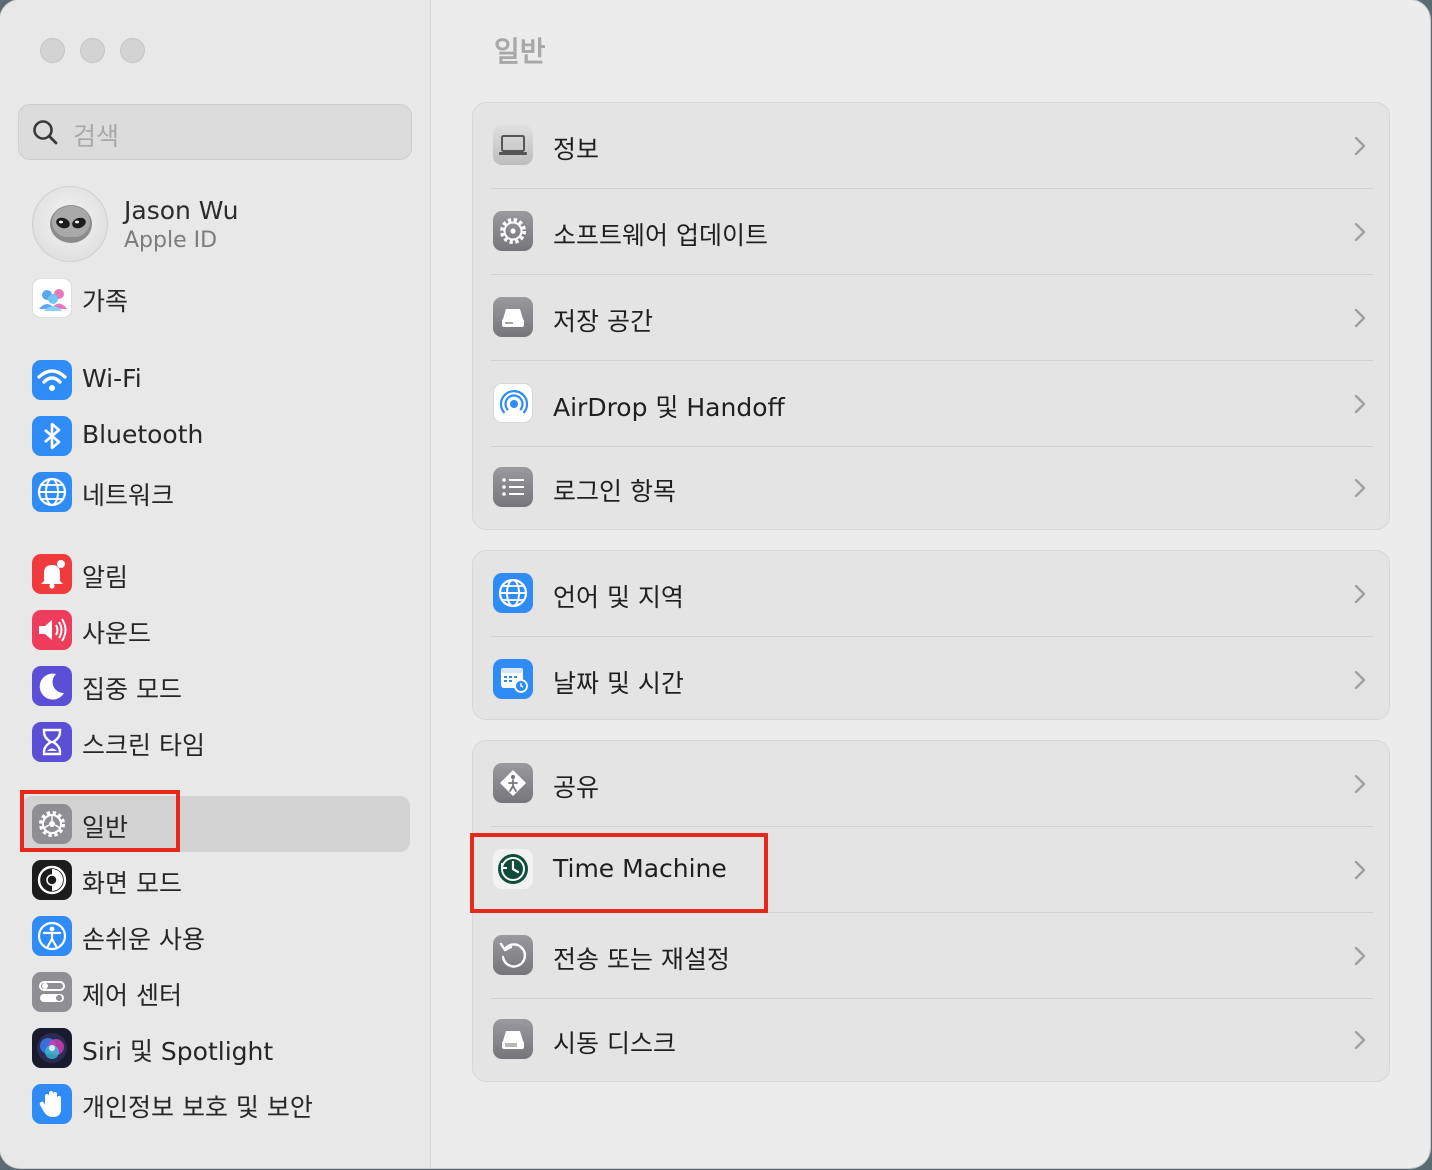  I want to click on alien-icon, so click(71, 224).